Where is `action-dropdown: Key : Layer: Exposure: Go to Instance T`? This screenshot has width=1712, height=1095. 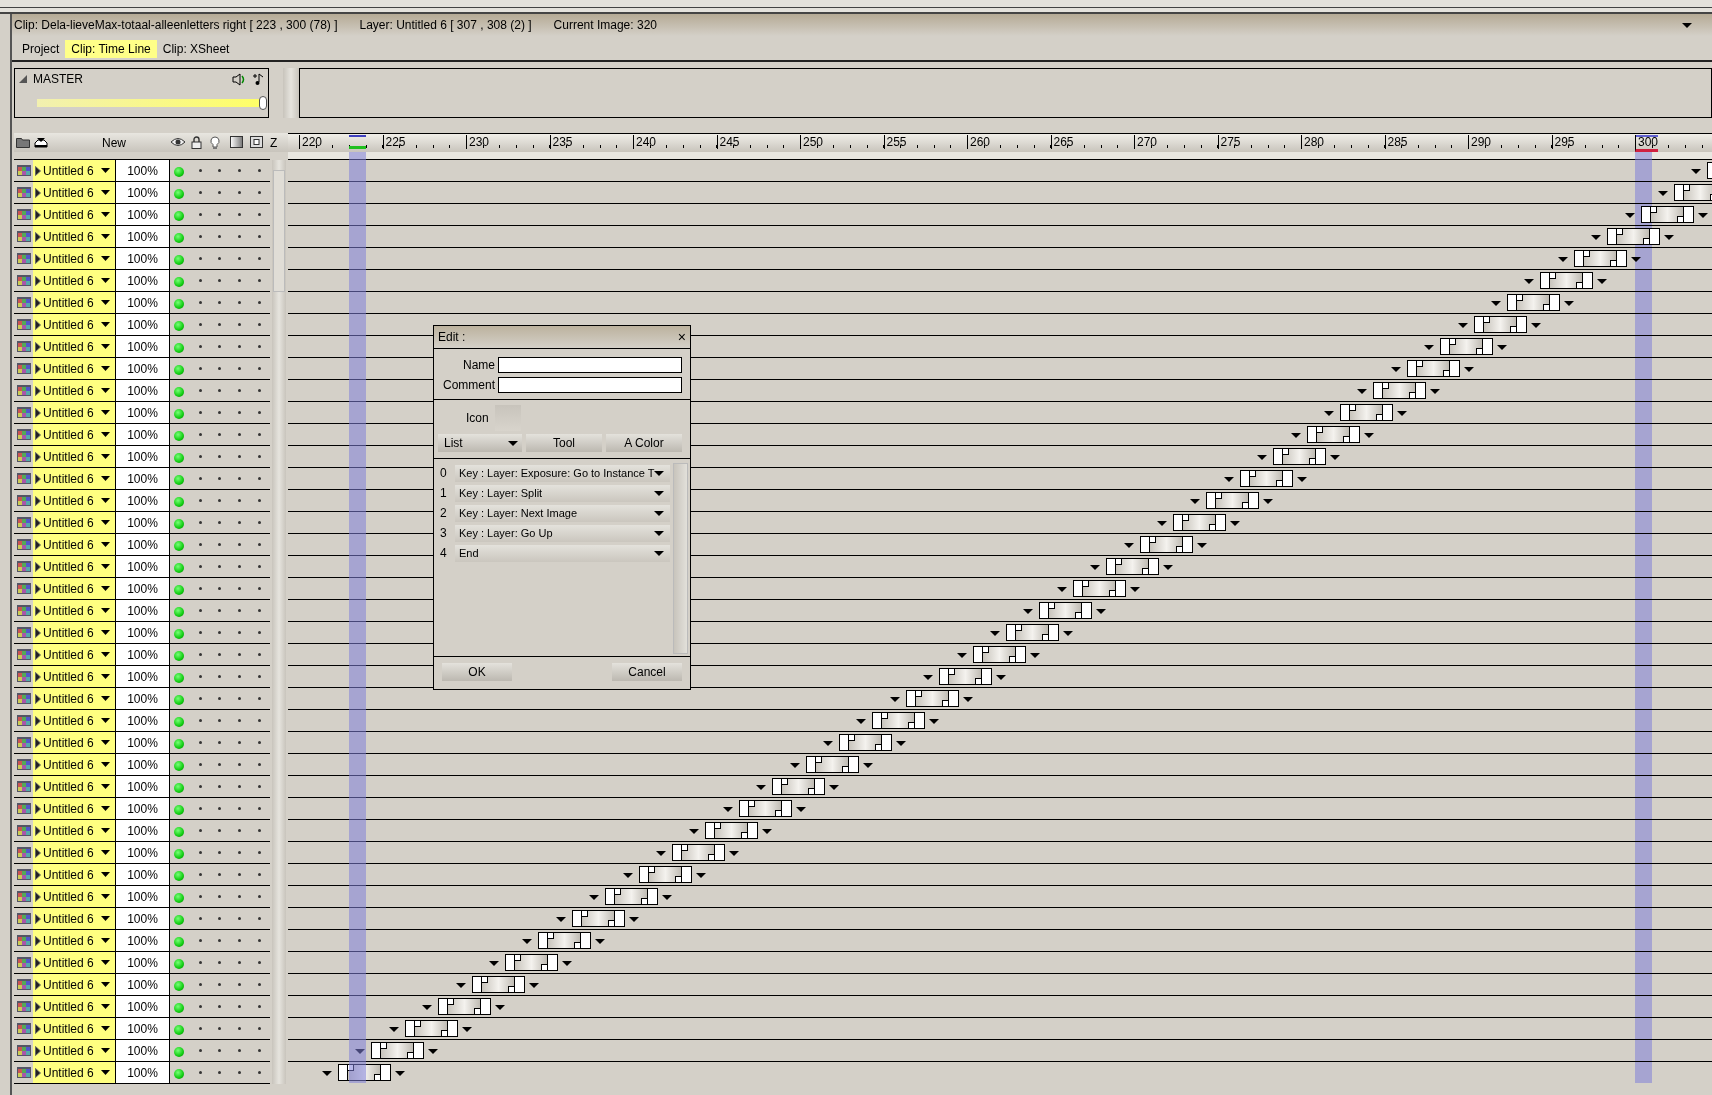 action-dropdown: Key : Layer: Exposure: Go to Instance T is located at coordinates (563, 473).